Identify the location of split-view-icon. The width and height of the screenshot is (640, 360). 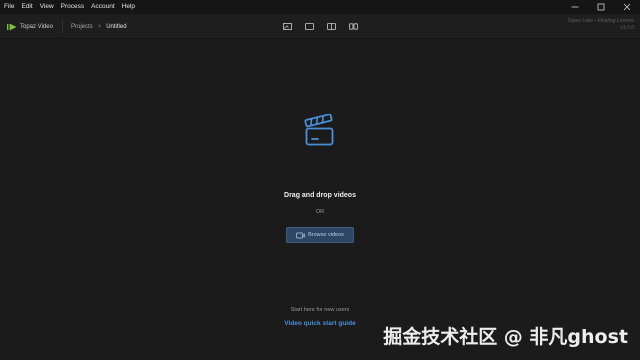
(331, 26).